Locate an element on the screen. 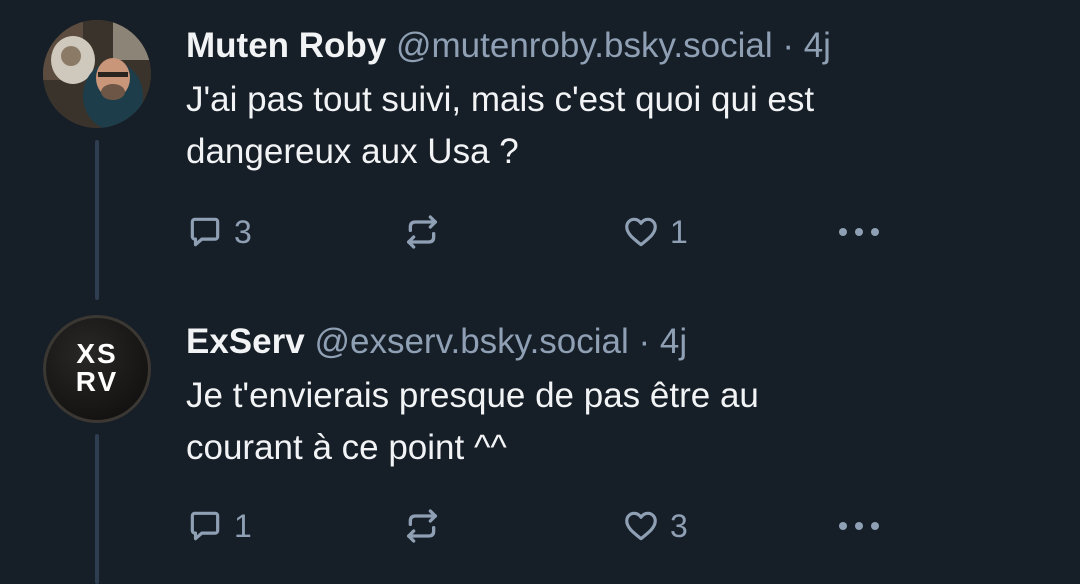 The width and height of the screenshot is (1080, 584). reply-button: 3 is located at coordinates (219, 232).